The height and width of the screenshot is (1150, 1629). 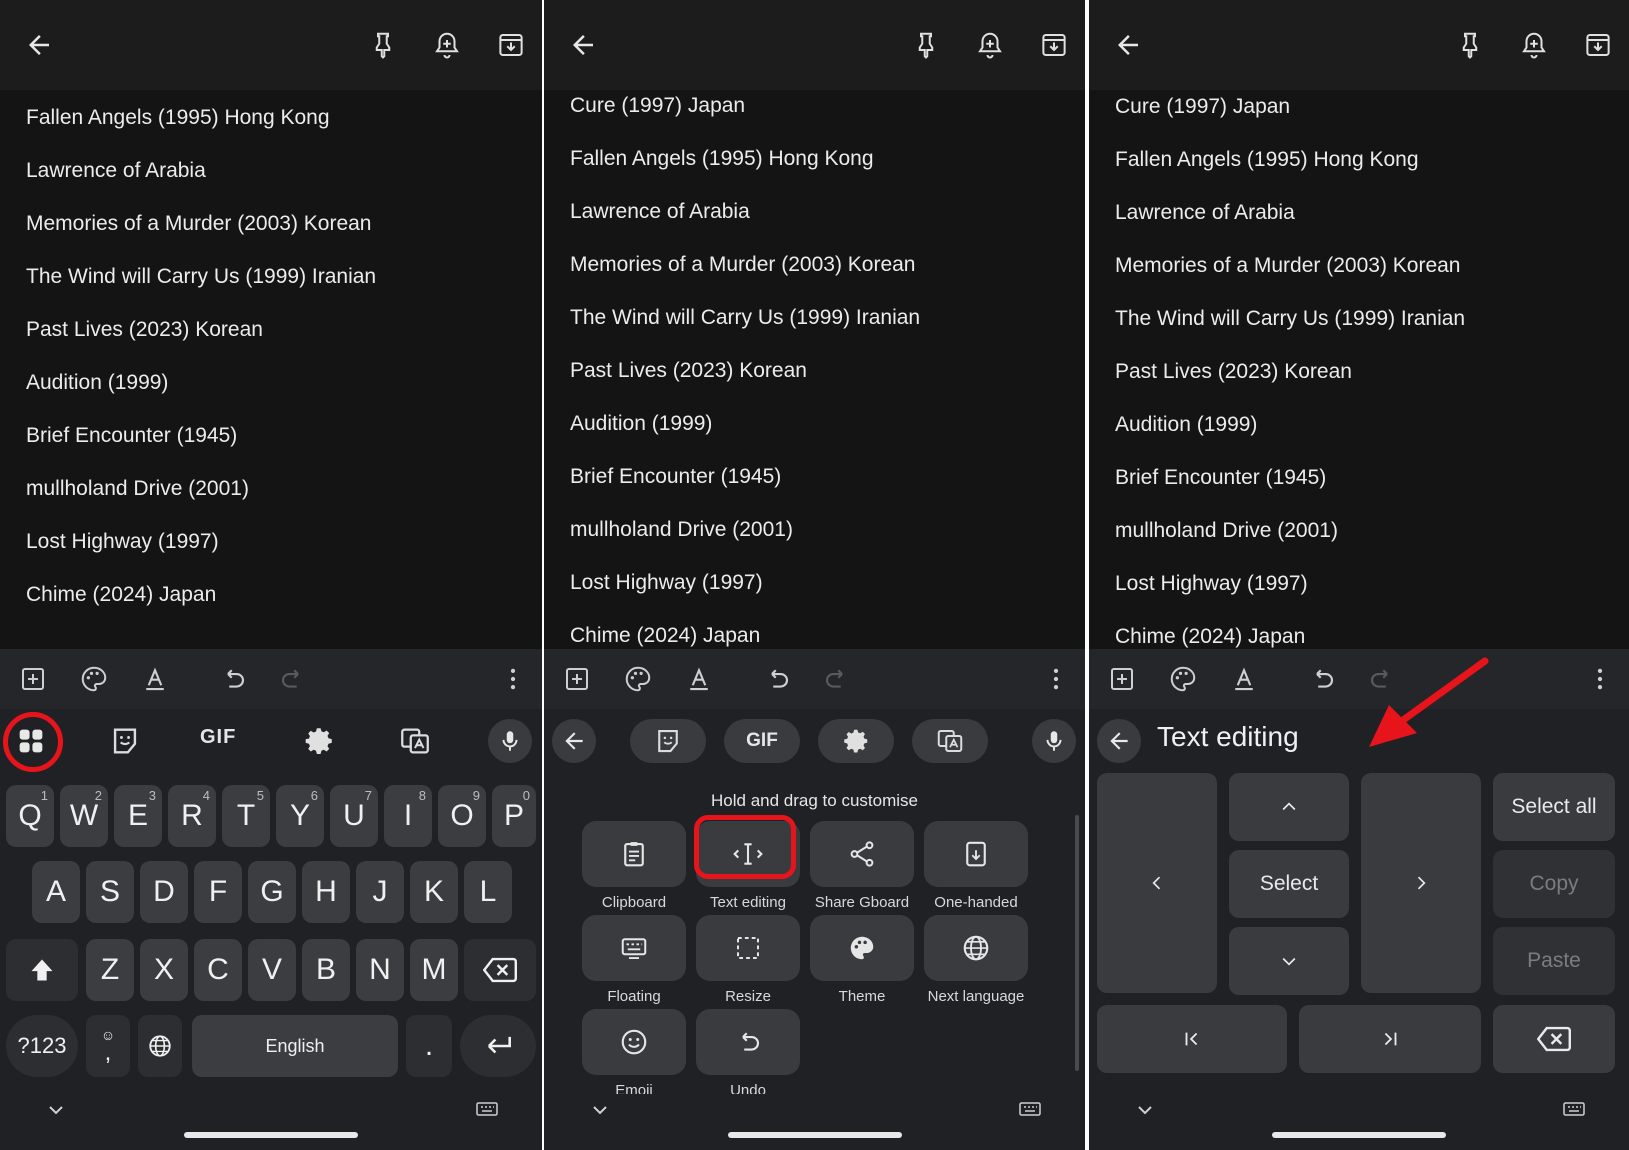 What do you see at coordinates (634, 948) in the screenshot?
I see `tile-floating` at bounding box center [634, 948].